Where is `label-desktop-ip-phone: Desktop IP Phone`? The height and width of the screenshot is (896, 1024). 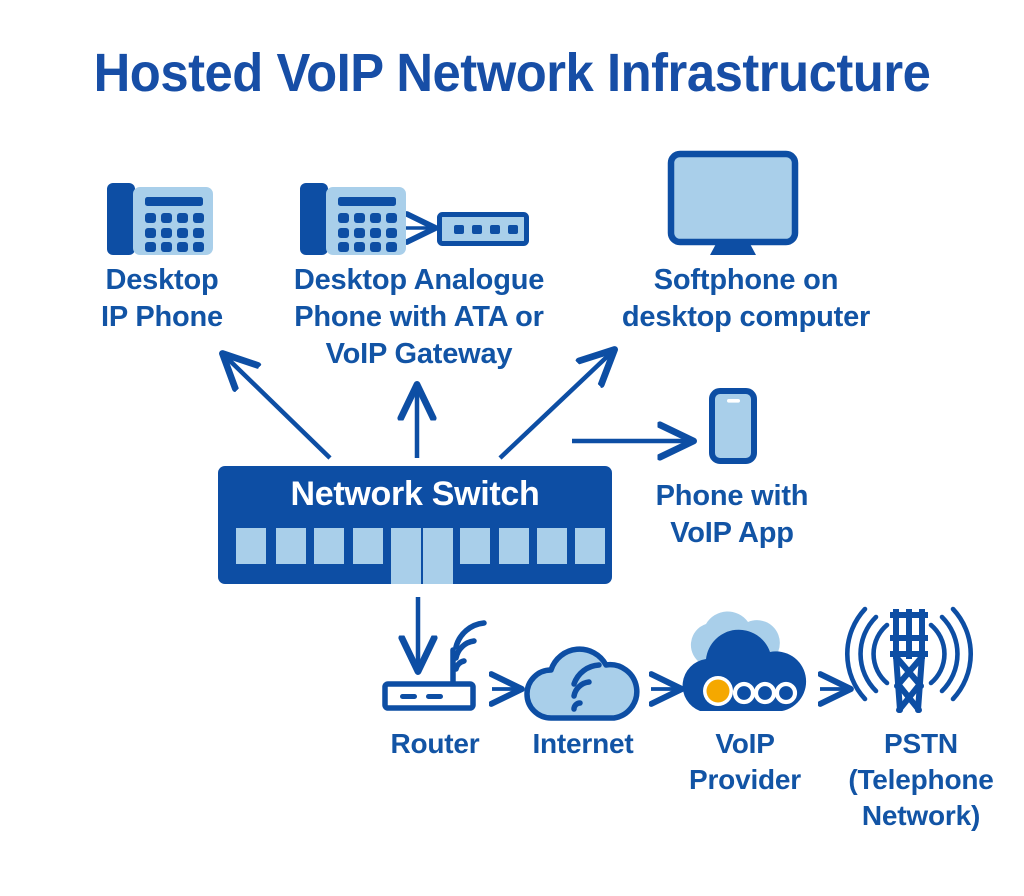
label-desktop-ip-phone: Desktop IP Phone is located at coordinates (162, 299).